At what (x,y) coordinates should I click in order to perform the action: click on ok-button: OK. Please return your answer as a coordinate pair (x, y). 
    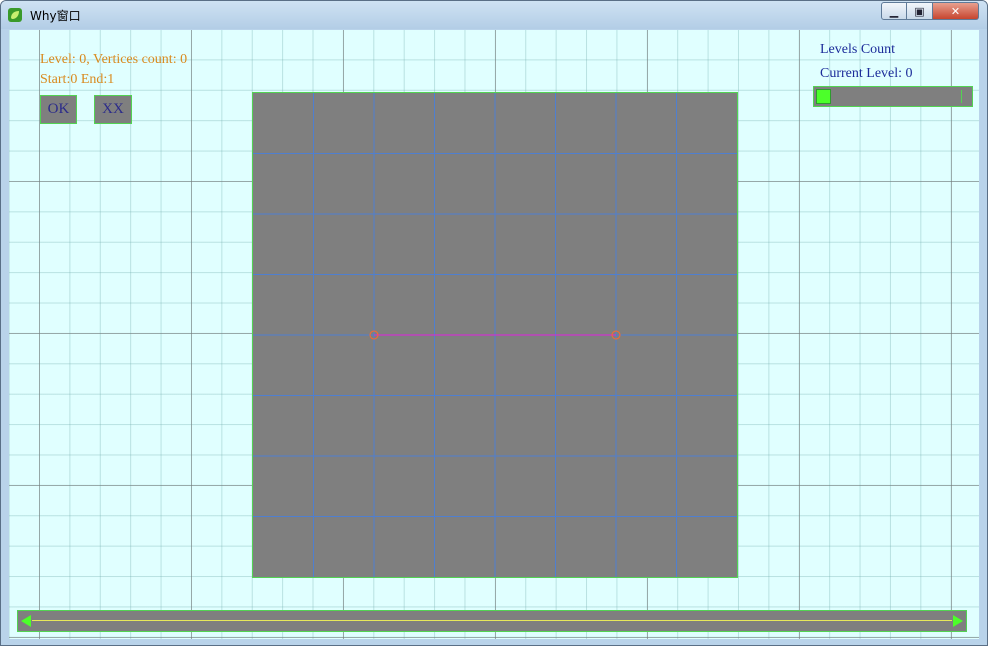
    Looking at the image, I should click on (58, 109).